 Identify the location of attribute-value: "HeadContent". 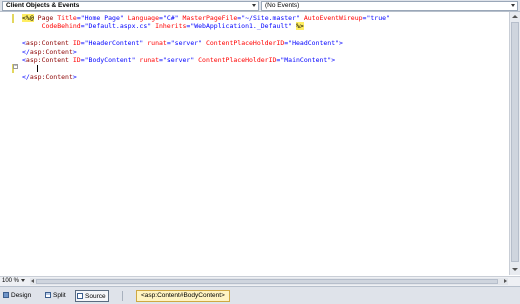
(314, 43).